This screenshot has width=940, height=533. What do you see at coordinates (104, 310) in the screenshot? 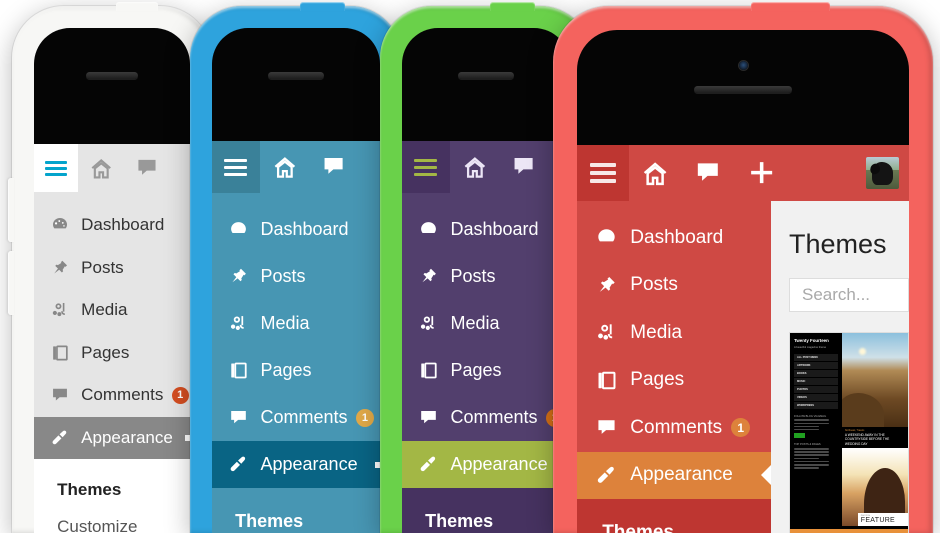
I see `sidebar-item-label: Media` at bounding box center [104, 310].